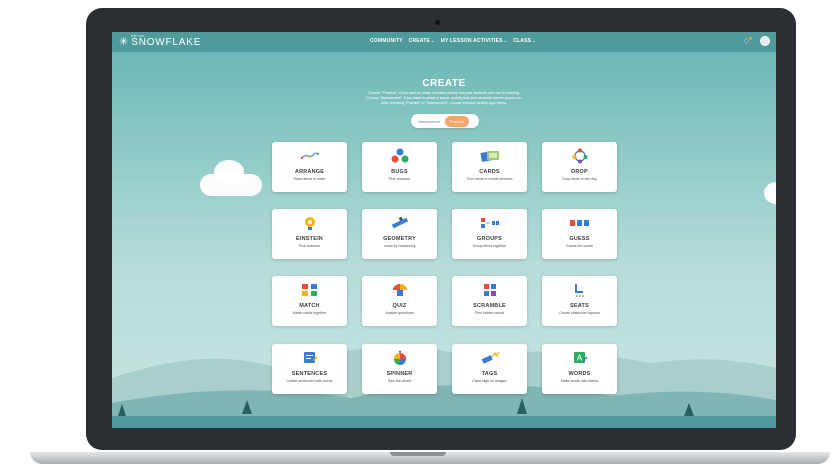  Describe the element at coordinates (489, 358) in the screenshot. I see `tags-icon` at that location.